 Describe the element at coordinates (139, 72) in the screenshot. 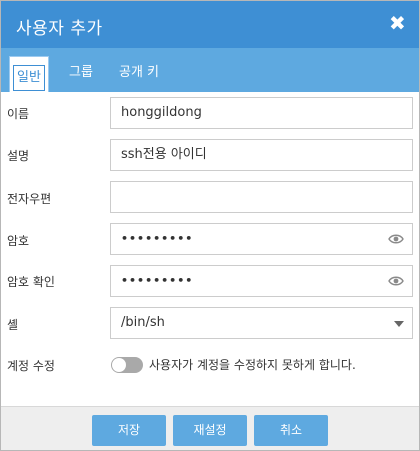

I see `tab-public-key: 공개 키` at that location.